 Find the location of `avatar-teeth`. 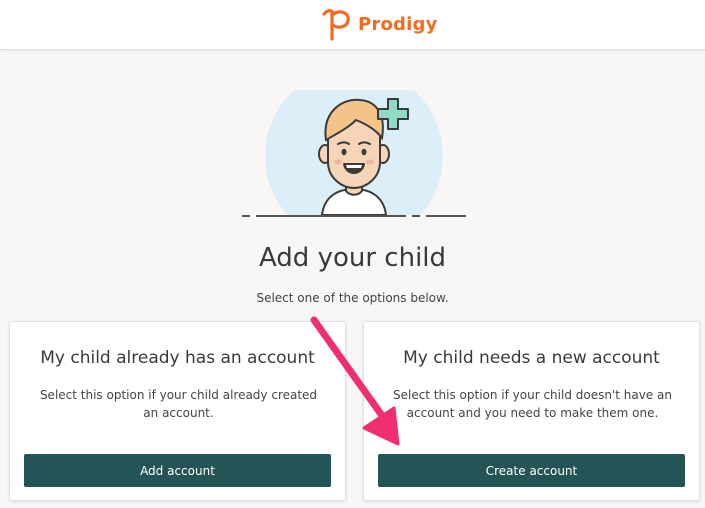

avatar-teeth is located at coordinates (354, 166).